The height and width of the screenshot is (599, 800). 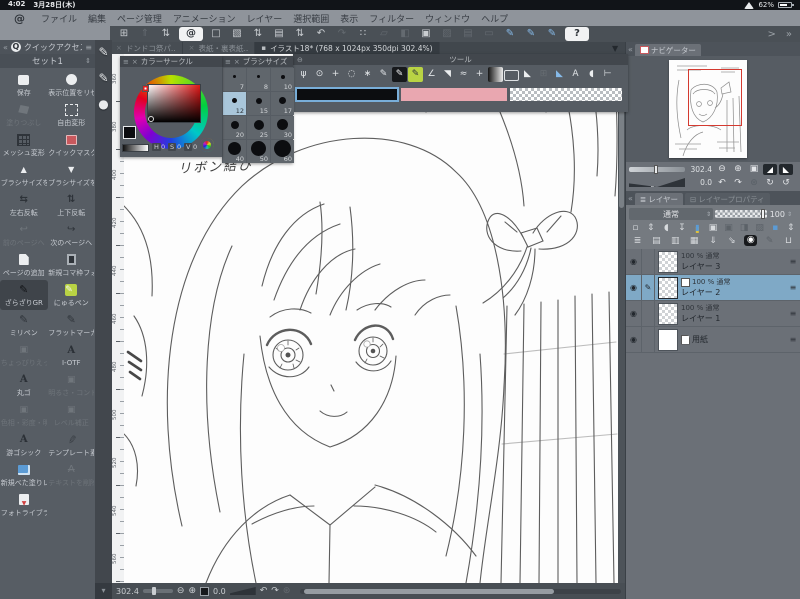 I want to click on quick-access-button: ちょっぴりえっ.., so click(x=24, y=355).